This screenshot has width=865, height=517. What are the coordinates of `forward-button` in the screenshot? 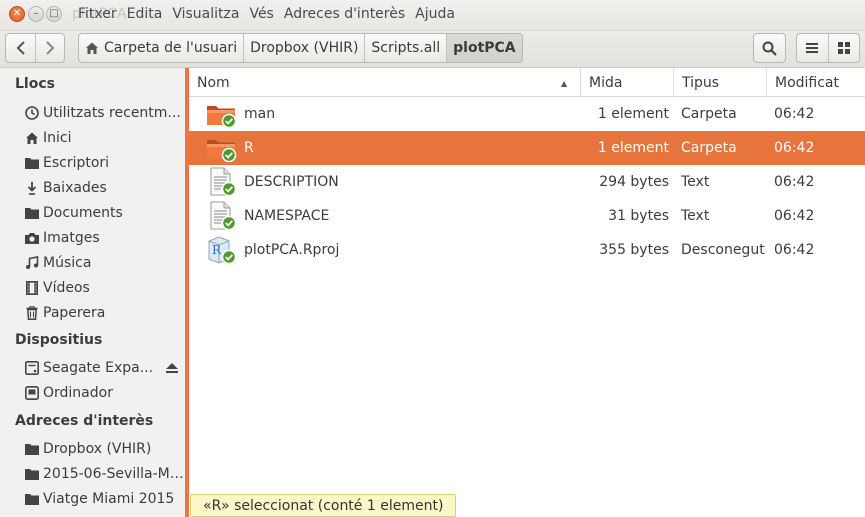 It's located at (49, 48).